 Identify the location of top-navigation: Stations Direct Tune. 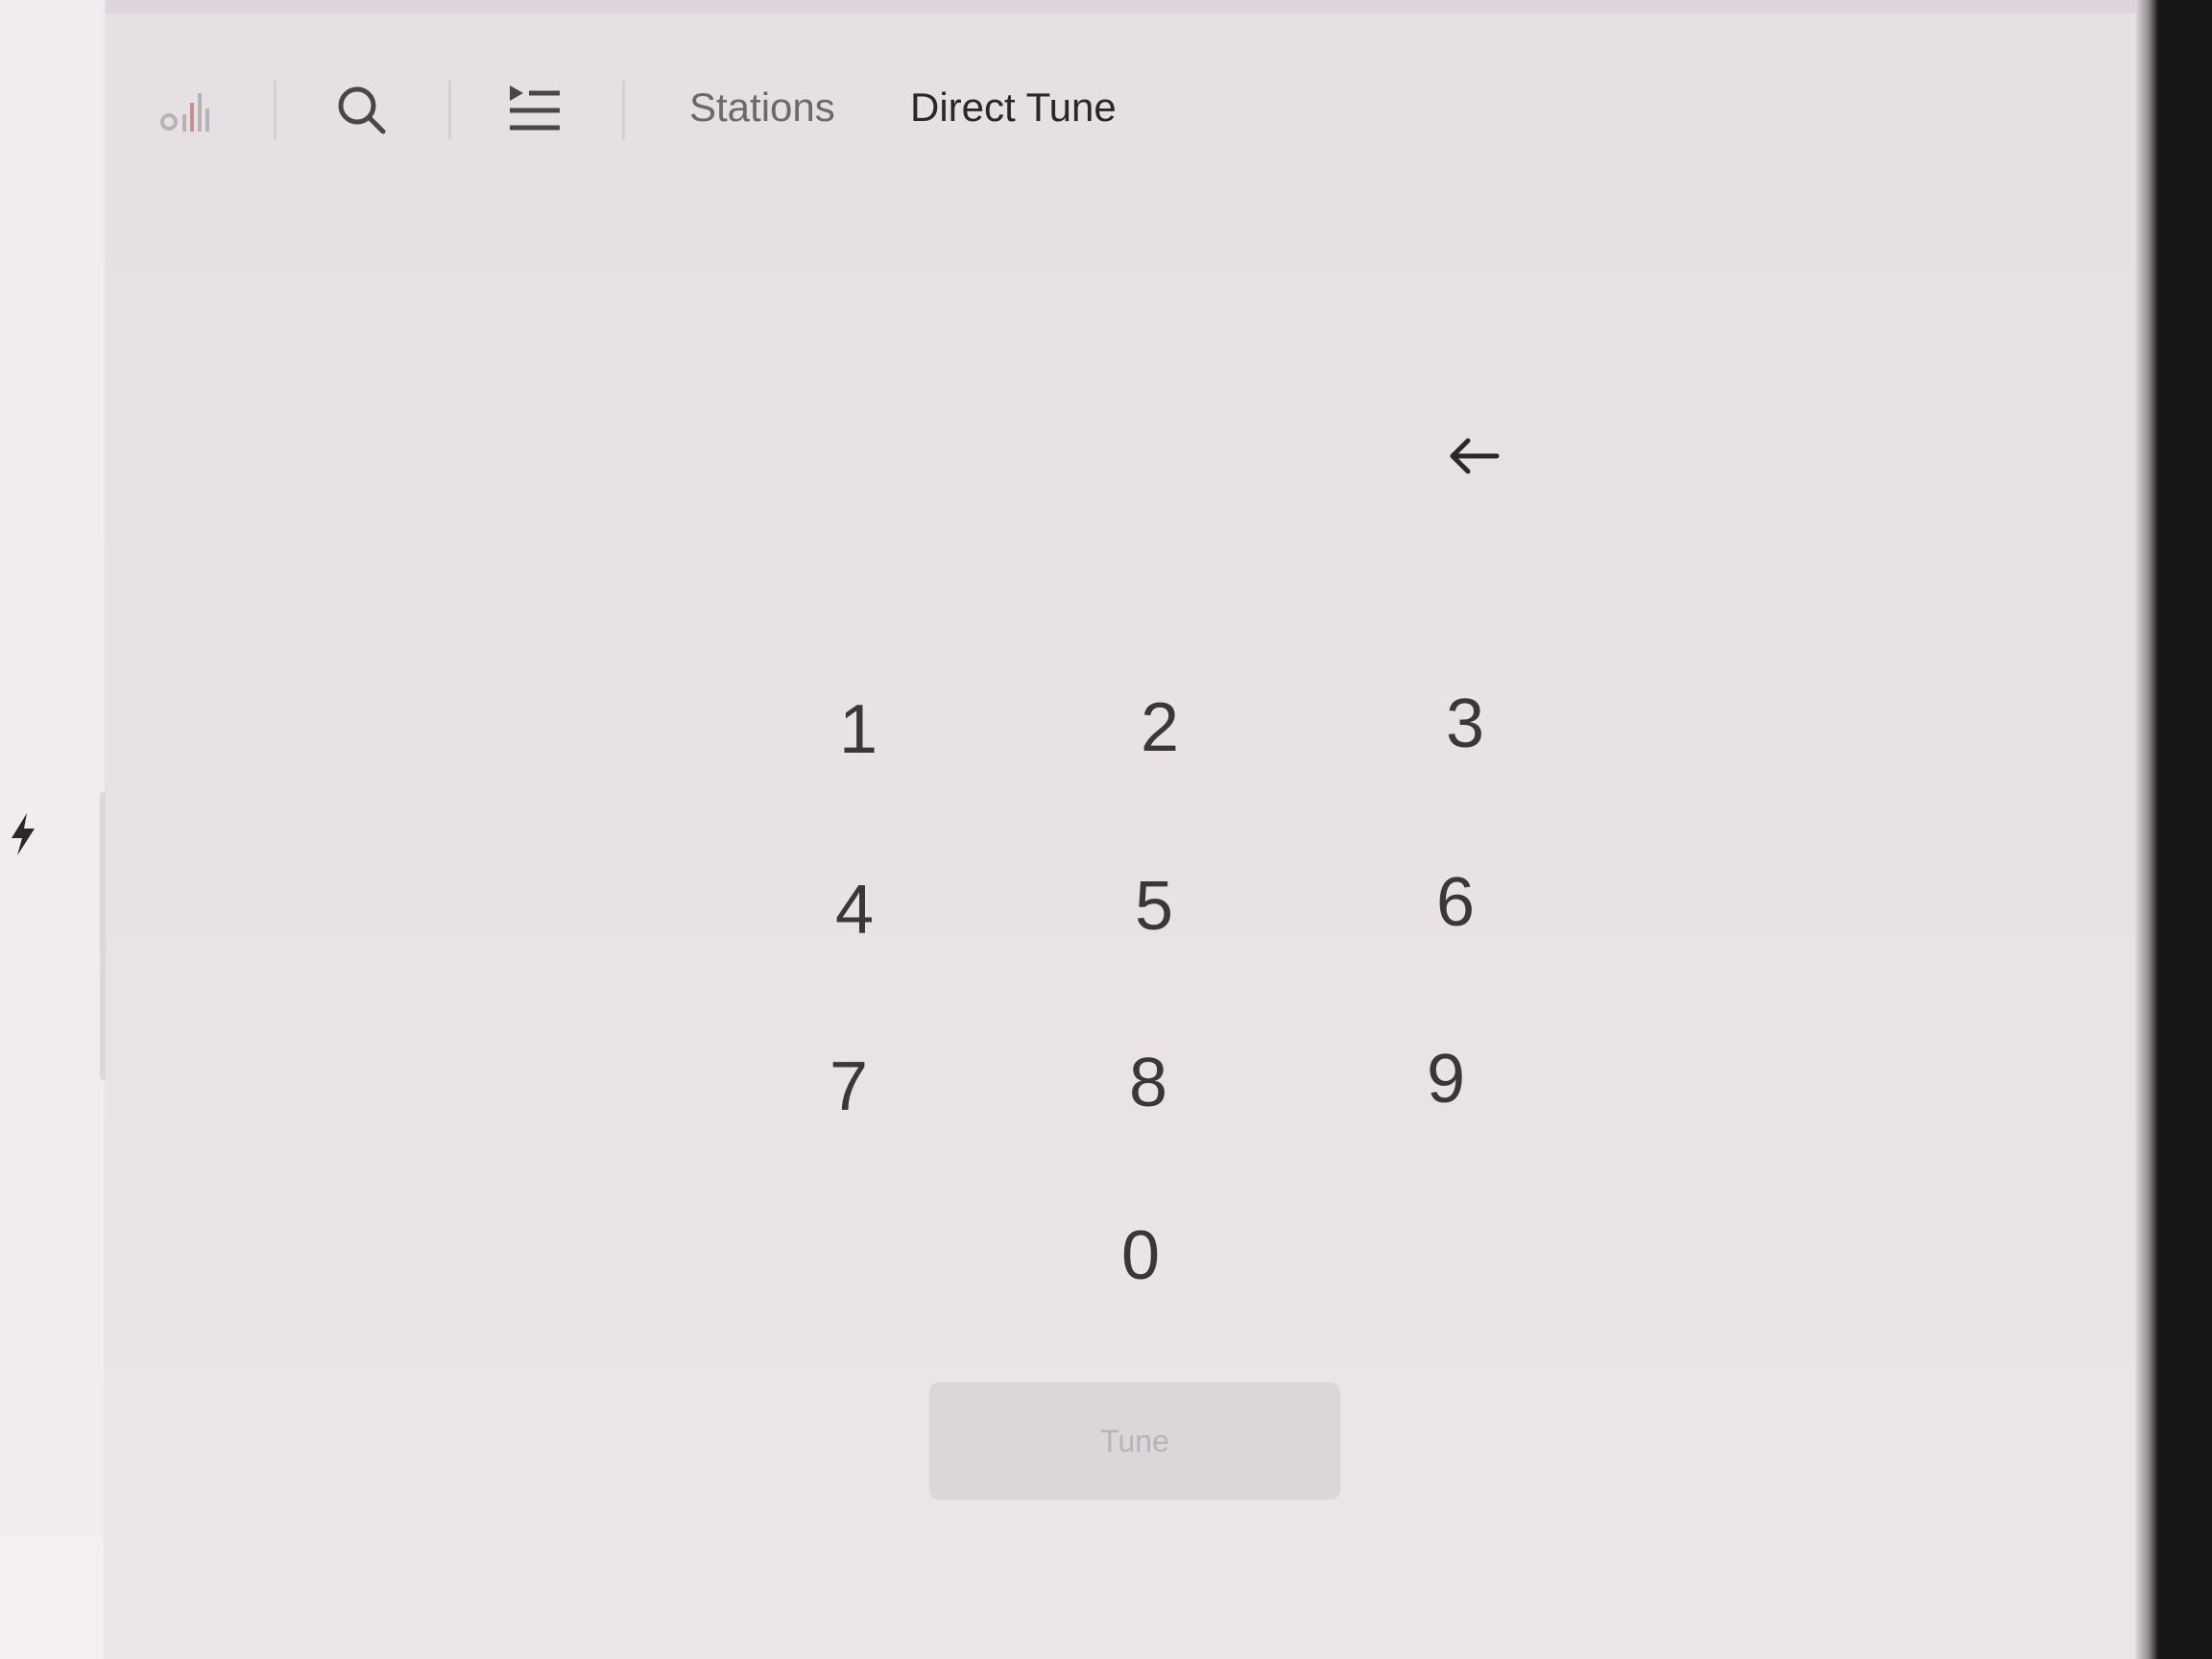
(730, 111).